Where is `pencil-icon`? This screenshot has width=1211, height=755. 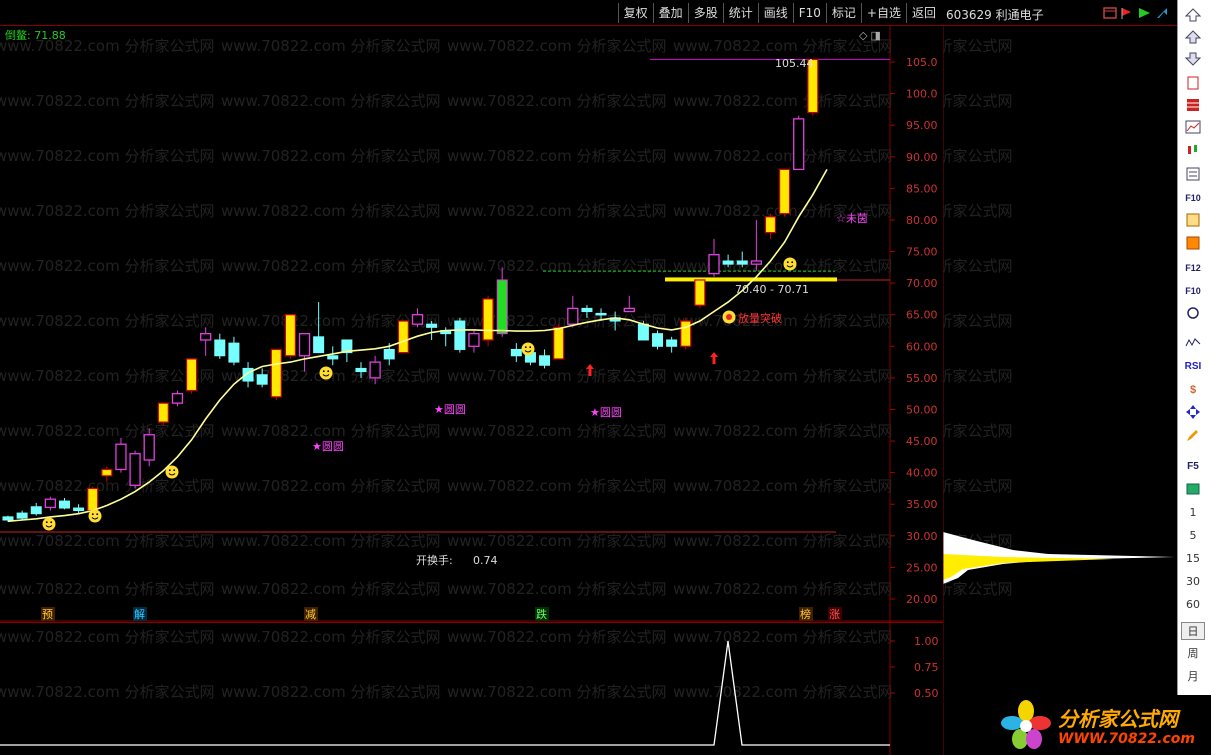
pencil-icon is located at coordinates (1193, 436).